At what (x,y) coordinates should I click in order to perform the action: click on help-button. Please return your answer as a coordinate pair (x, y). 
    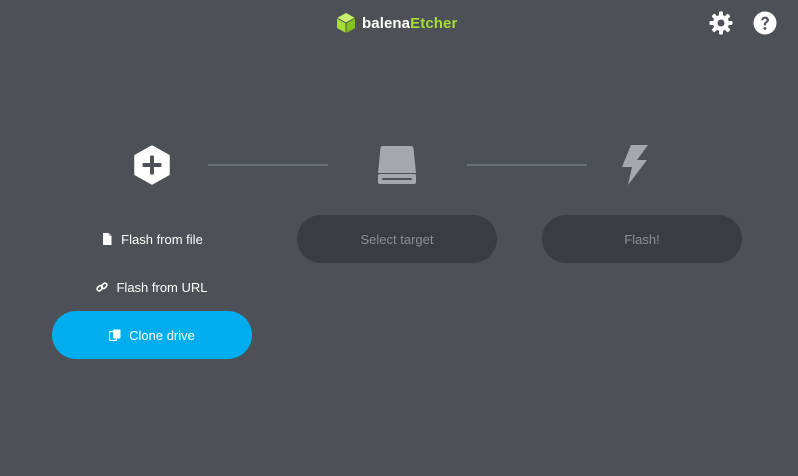
    Looking at the image, I should click on (765, 23).